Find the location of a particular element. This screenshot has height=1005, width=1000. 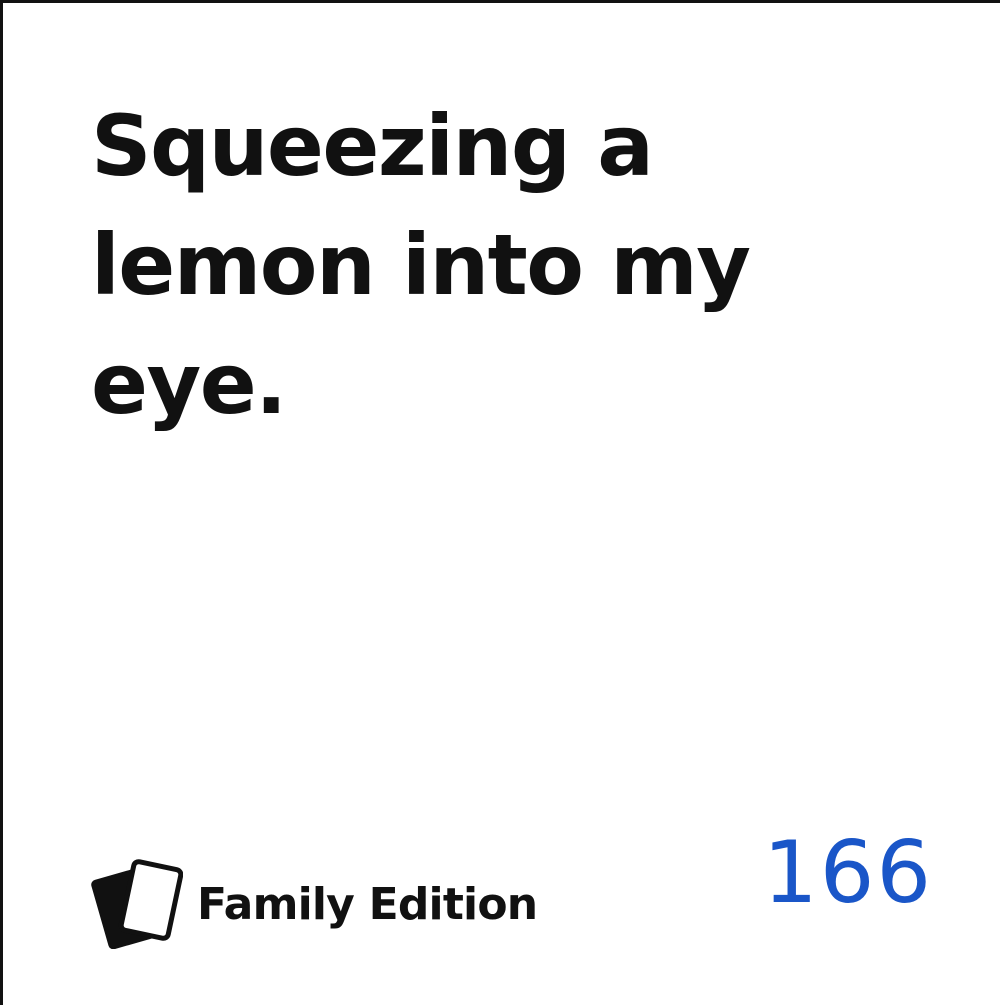

card-footer: Family Edition is located at coordinates (314, 904).